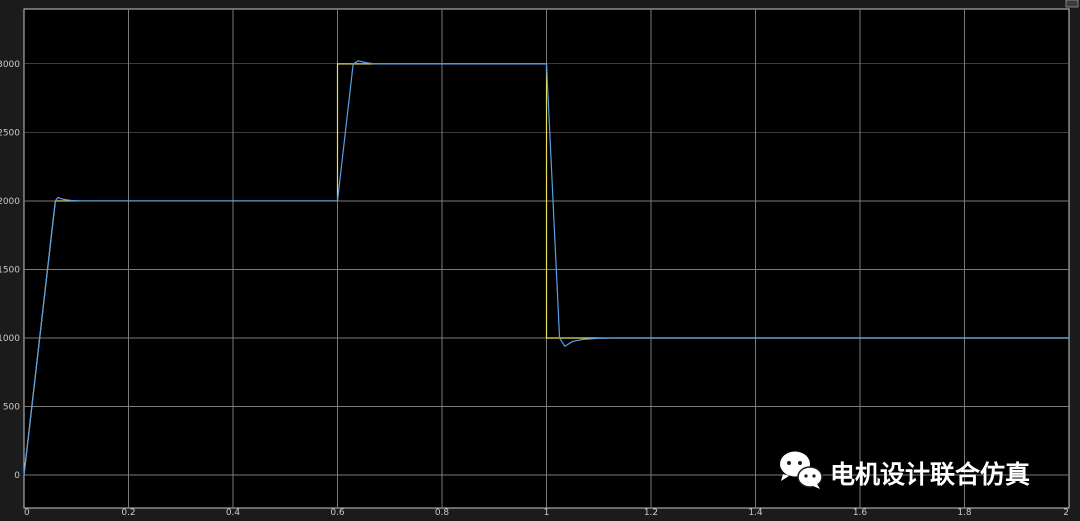  I want to click on corner-expand-button, so click(1072, 4).